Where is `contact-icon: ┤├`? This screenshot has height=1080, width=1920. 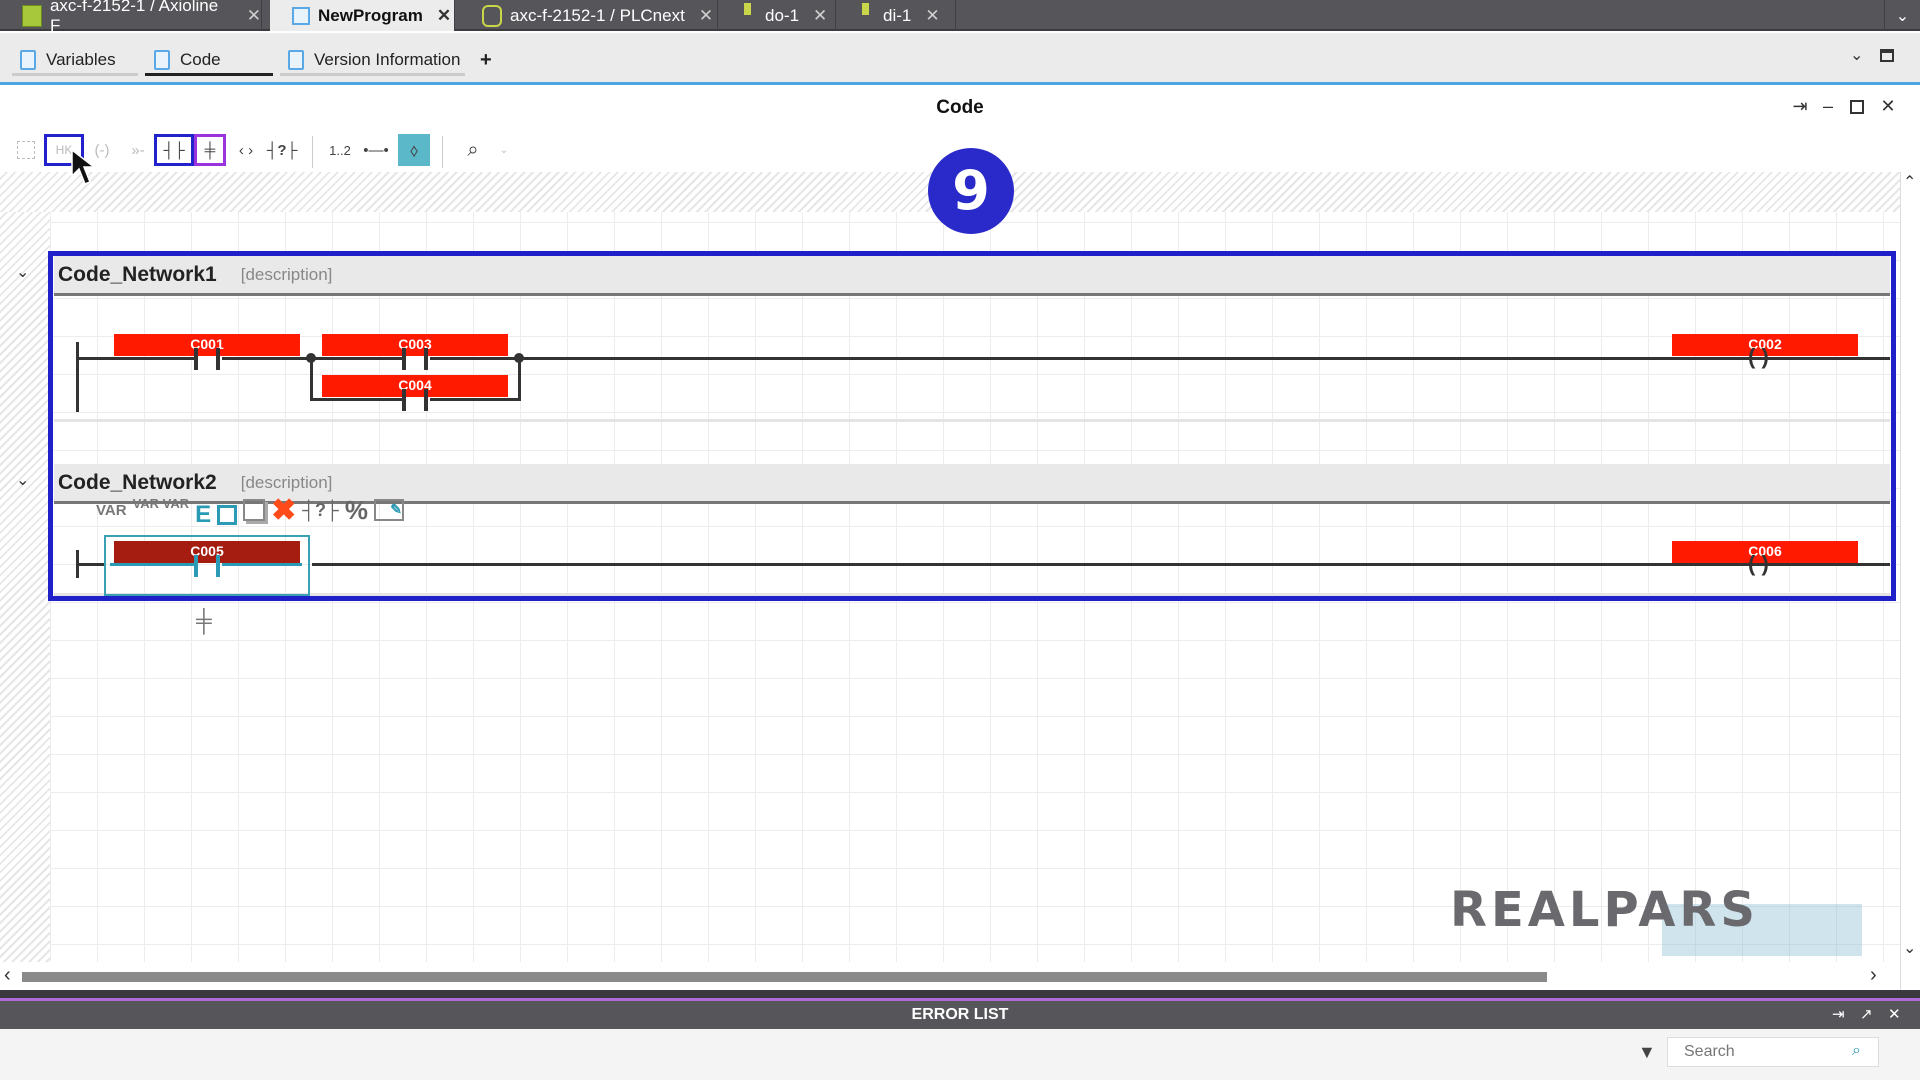 contact-icon: ┤├ is located at coordinates (174, 150).